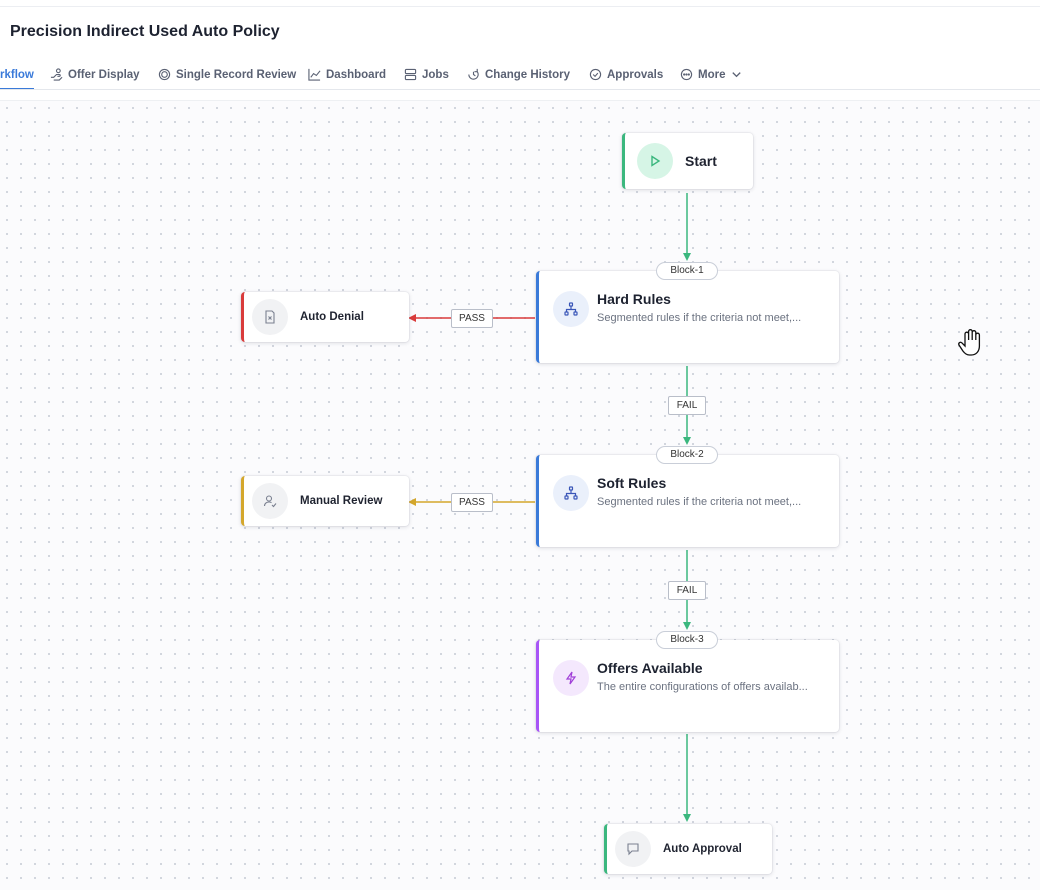 This screenshot has height=890, width=1040. I want to click on node-title: Soft Rules, so click(632, 483).